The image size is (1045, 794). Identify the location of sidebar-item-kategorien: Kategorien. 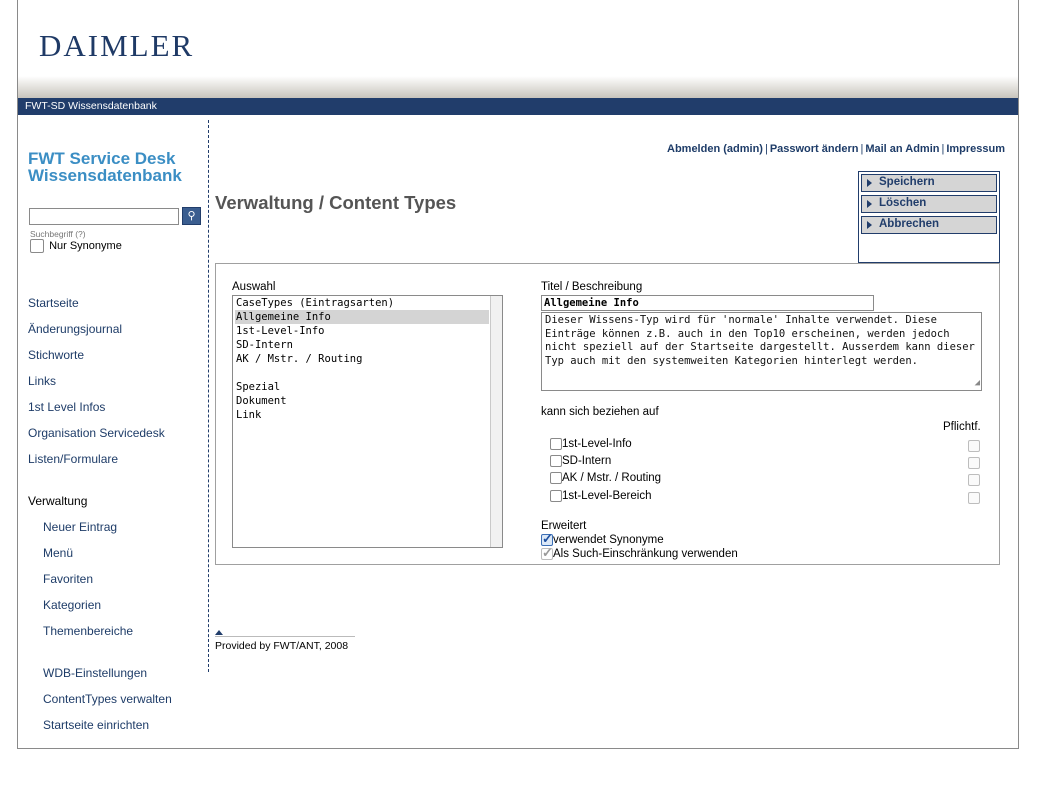
(72, 605).